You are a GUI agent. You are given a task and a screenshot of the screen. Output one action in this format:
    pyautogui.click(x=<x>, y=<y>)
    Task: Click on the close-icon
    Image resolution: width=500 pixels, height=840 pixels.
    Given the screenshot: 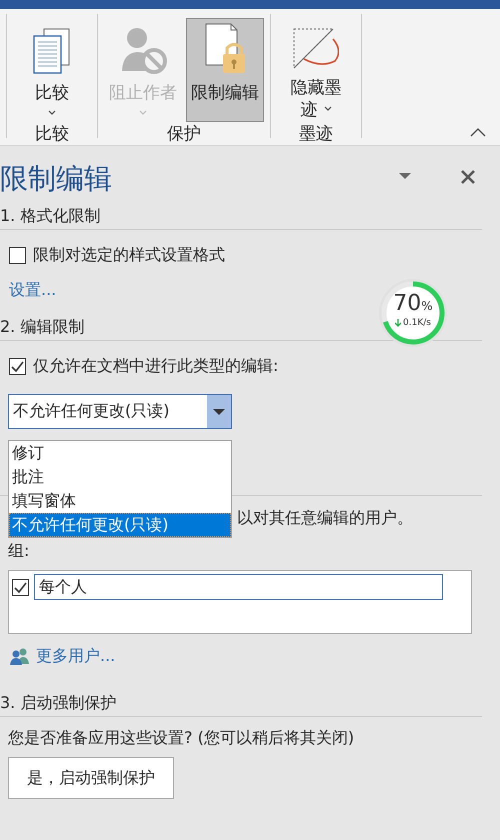 What is the action you would take?
    pyautogui.click(x=468, y=177)
    